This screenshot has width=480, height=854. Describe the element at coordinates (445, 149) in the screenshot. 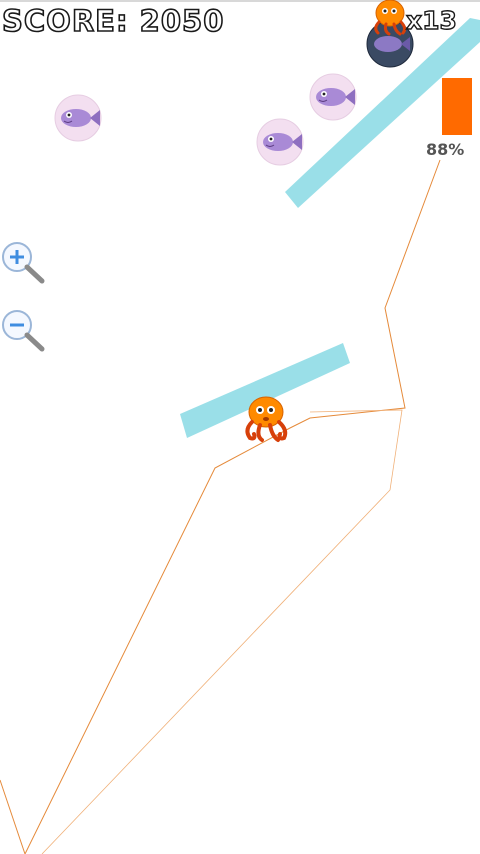

I see `power-percent: 88%` at that location.